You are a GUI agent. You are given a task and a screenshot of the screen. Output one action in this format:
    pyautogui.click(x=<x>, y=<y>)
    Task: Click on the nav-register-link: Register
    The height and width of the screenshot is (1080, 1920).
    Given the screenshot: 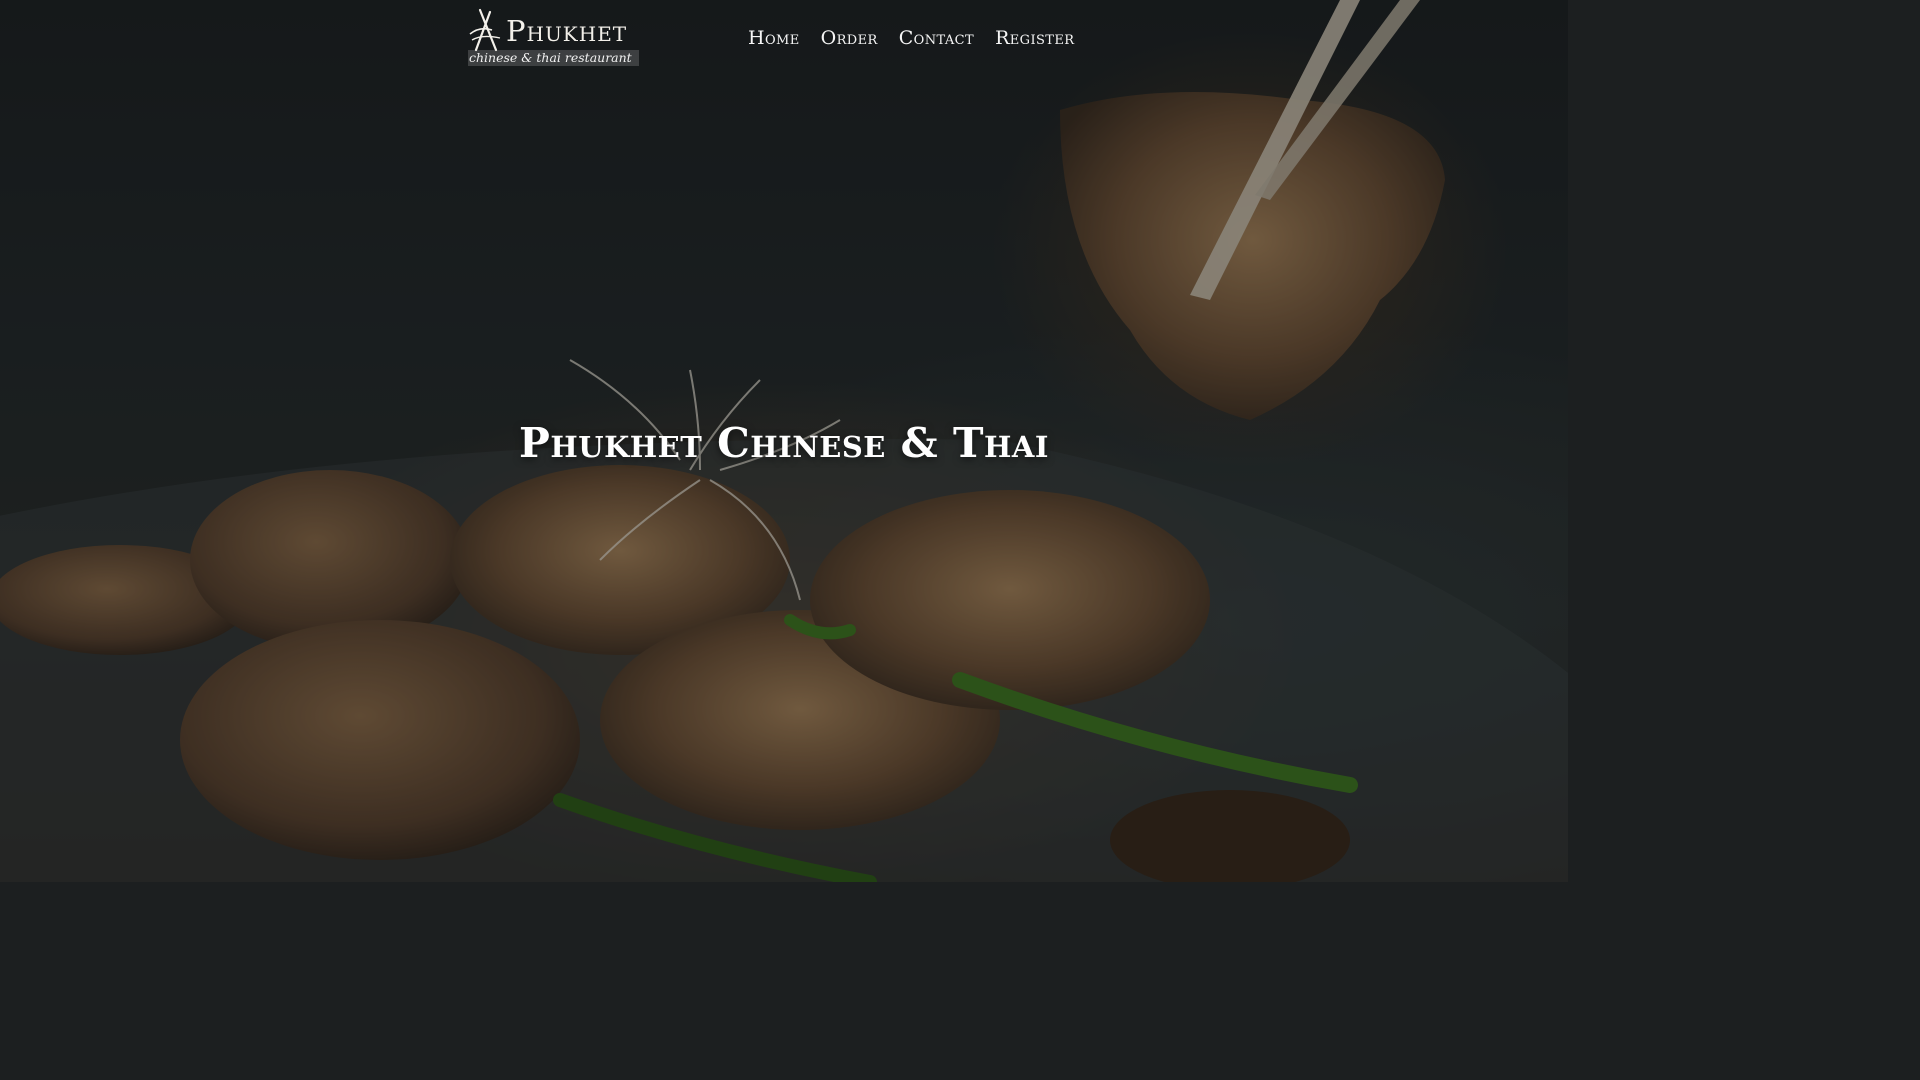 What is the action you would take?
    pyautogui.click(x=1034, y=38)
    